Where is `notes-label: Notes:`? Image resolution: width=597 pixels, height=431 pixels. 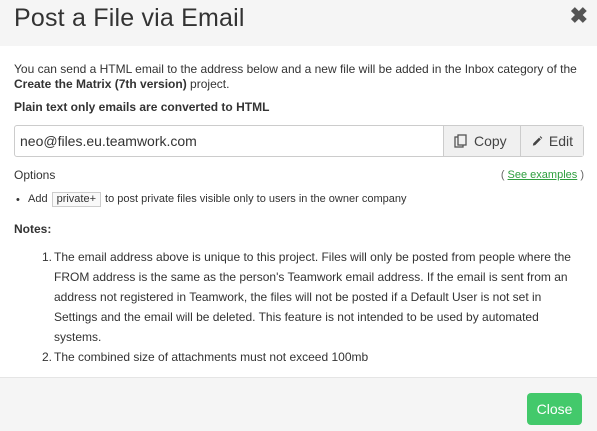
notes-label: Notes: is located at coordinates (33, 229).